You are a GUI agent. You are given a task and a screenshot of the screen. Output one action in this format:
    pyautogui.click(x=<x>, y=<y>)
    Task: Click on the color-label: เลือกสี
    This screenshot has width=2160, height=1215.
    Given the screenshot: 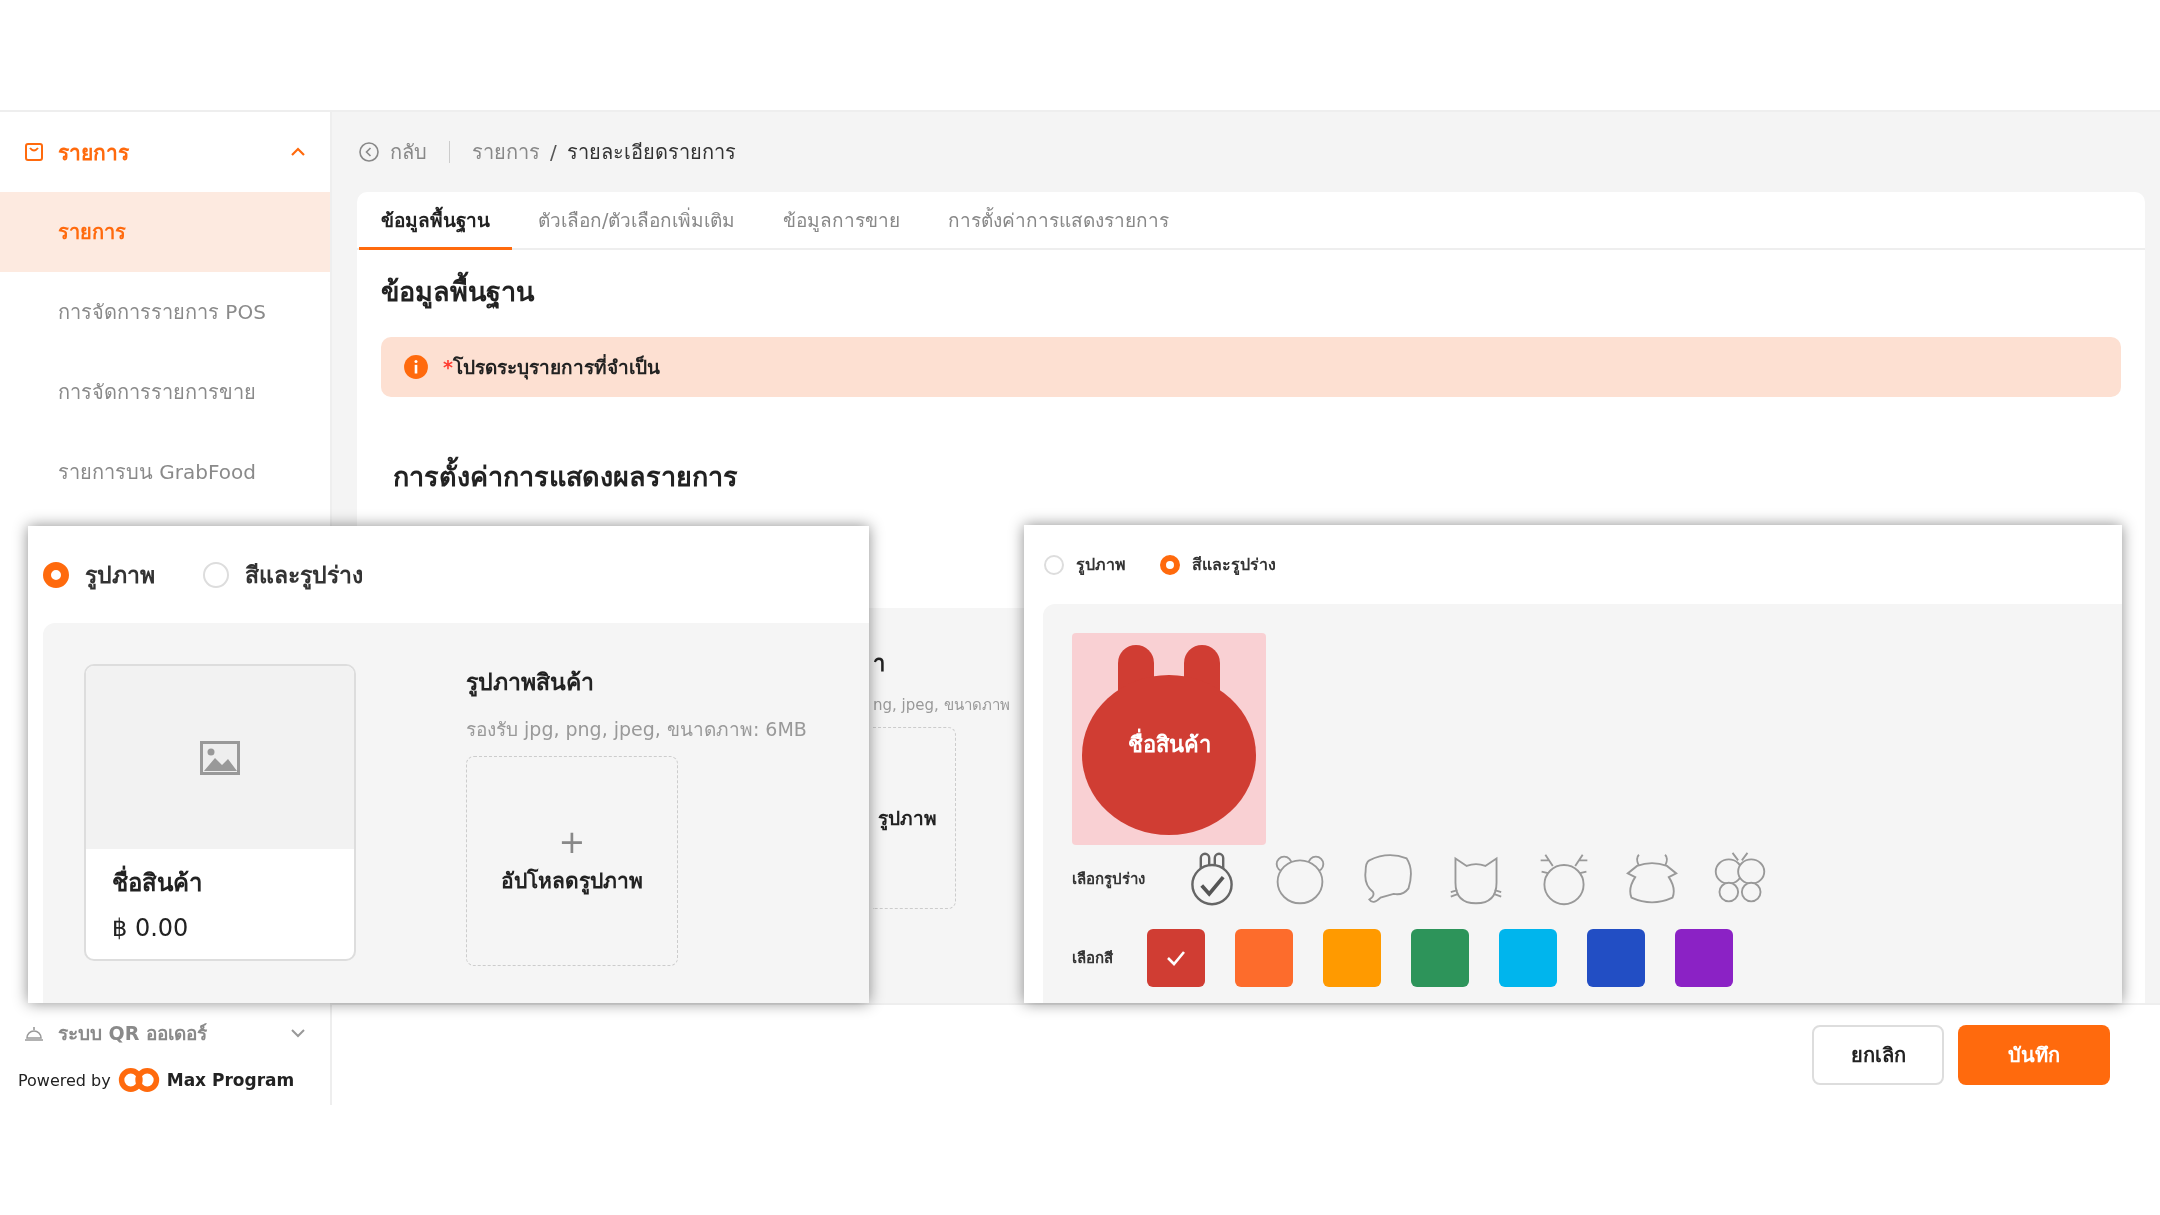 What is the action you would take?
    pyautogui.click(x=1093, y=958)
    